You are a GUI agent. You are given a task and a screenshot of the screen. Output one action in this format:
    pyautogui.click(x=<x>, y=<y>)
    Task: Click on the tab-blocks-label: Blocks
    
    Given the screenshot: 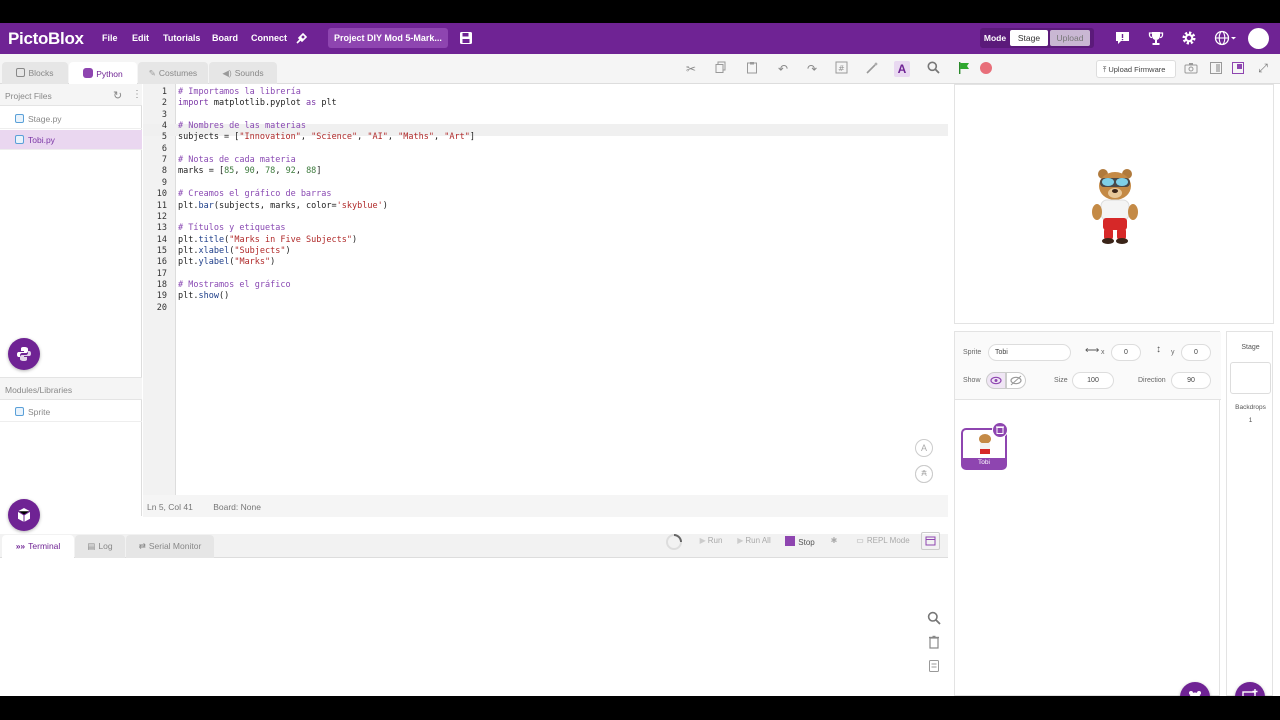 What is the action you would take?
    pyautogui.click(x=41, y=73)
    